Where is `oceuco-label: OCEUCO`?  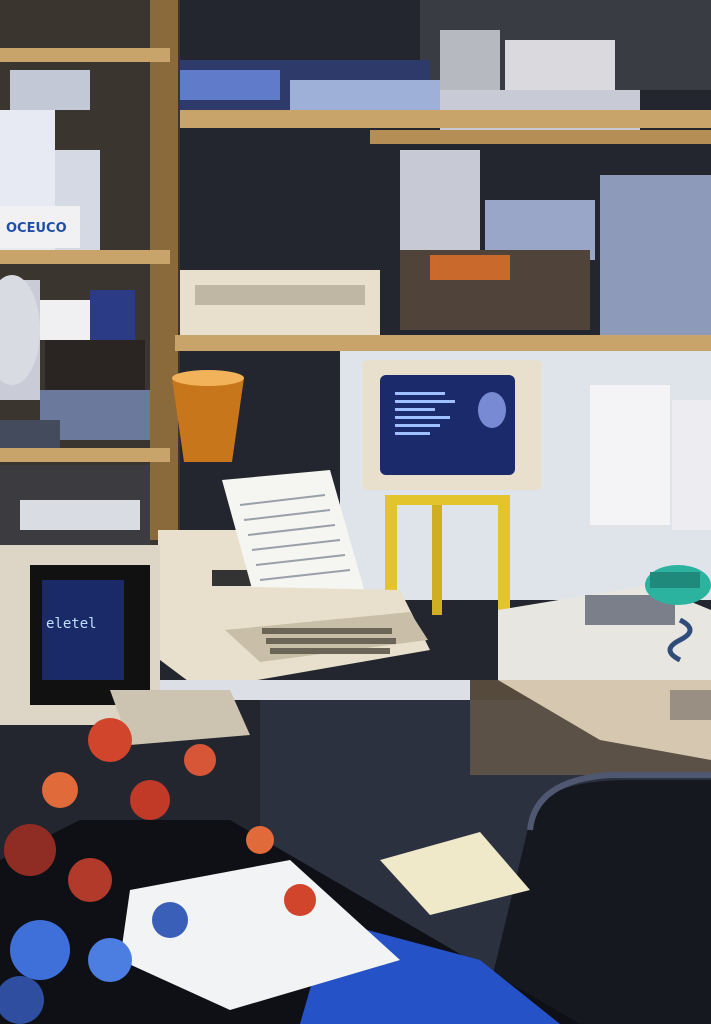
oceuco-label: OCEUCO is located at coordinates (36, 228).